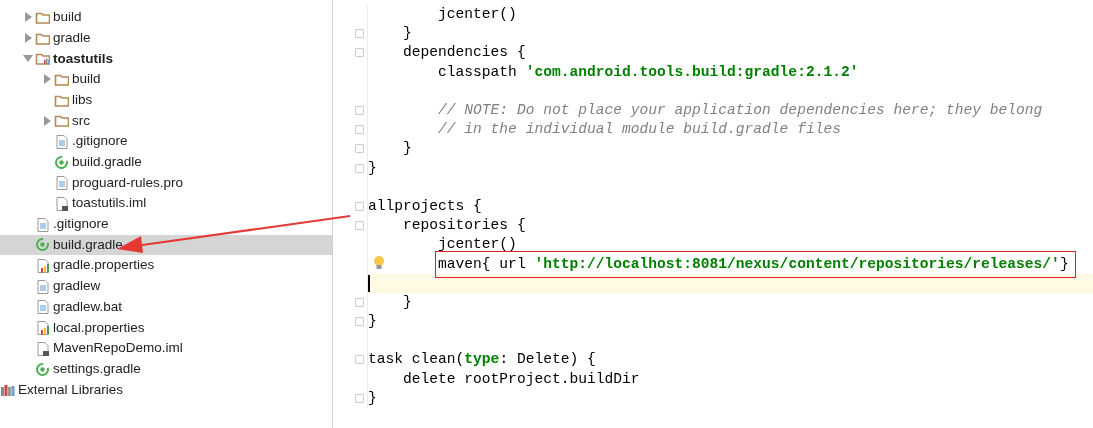 The image size is (1093, 428). I want to click on tree-item-label: toastutils.iml, so click(109, 203).